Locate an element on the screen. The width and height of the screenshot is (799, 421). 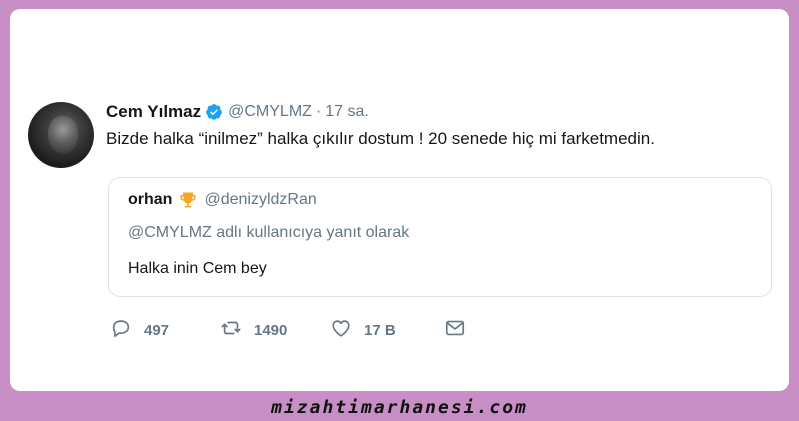
direct-message-button is located at coordinates (455, 330).